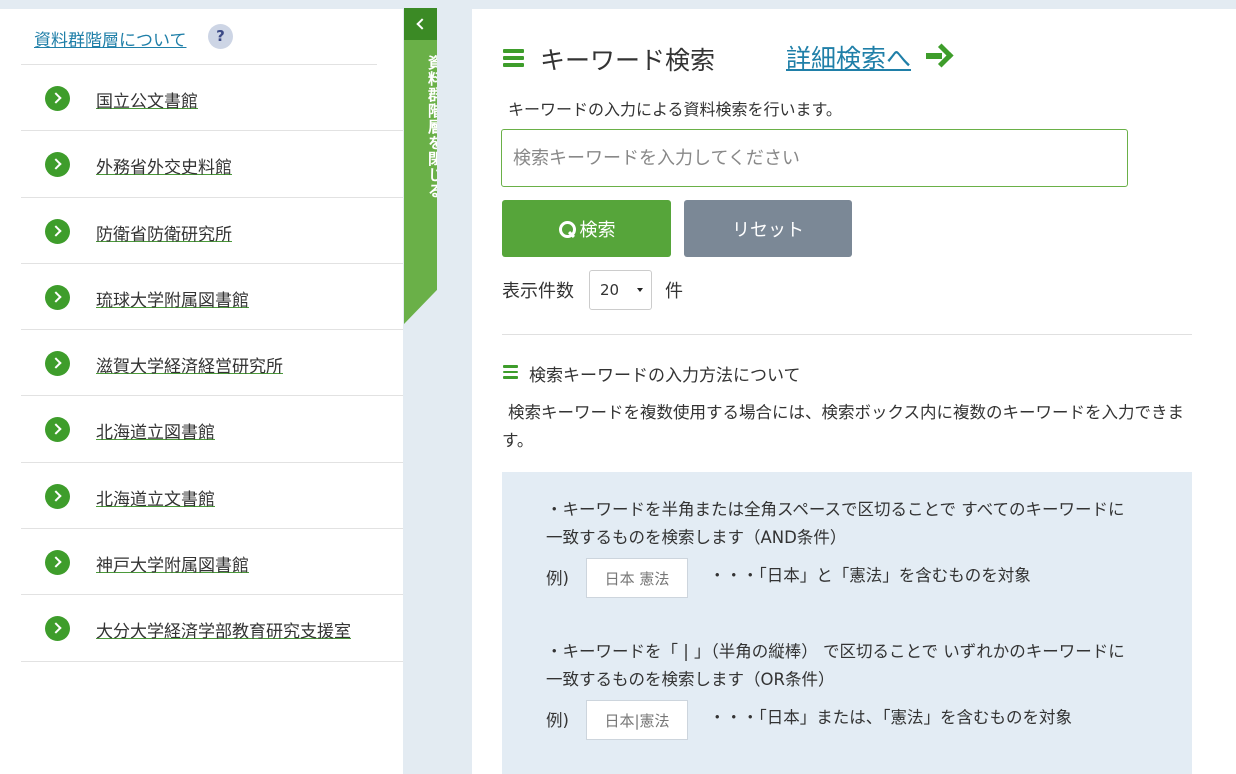 The image size is (1236, 774). I want to click on repository-item: 大分大学経済学部教育研究支援室, so click(212, 628).